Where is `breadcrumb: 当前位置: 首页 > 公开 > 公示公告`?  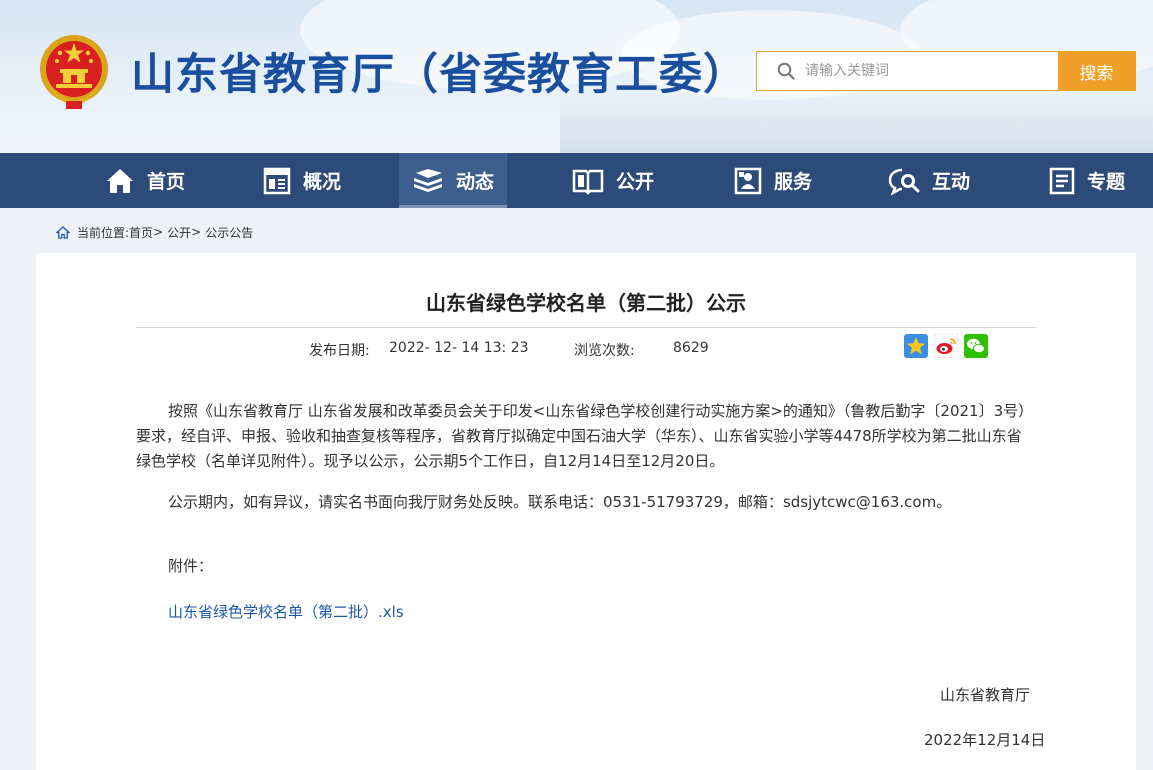 breadcrumb: 当前位置: 首页 > 公开 > 公示公告 is located at coordinates (154, 232).